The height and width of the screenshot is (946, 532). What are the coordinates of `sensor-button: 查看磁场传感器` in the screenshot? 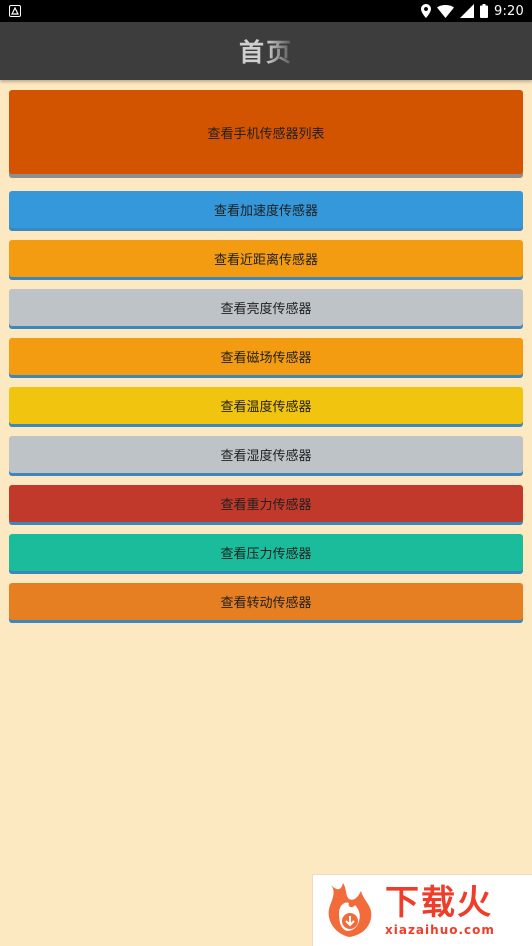 It's located at (266, 356).